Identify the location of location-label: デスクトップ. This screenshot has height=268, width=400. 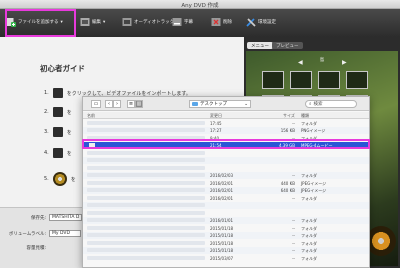
(213, 104).